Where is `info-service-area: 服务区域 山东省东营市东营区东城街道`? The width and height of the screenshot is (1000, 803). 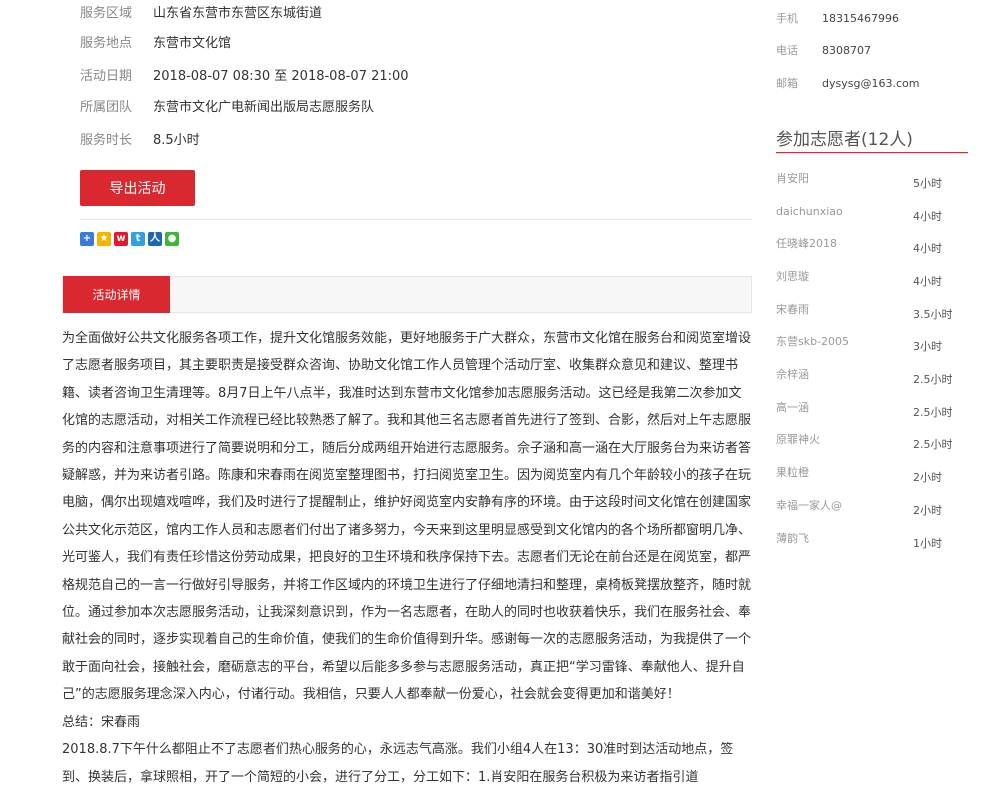 info-service-area: 服务区域 山东省东营市东营区东城街道 is located at coordinates (201, 14).